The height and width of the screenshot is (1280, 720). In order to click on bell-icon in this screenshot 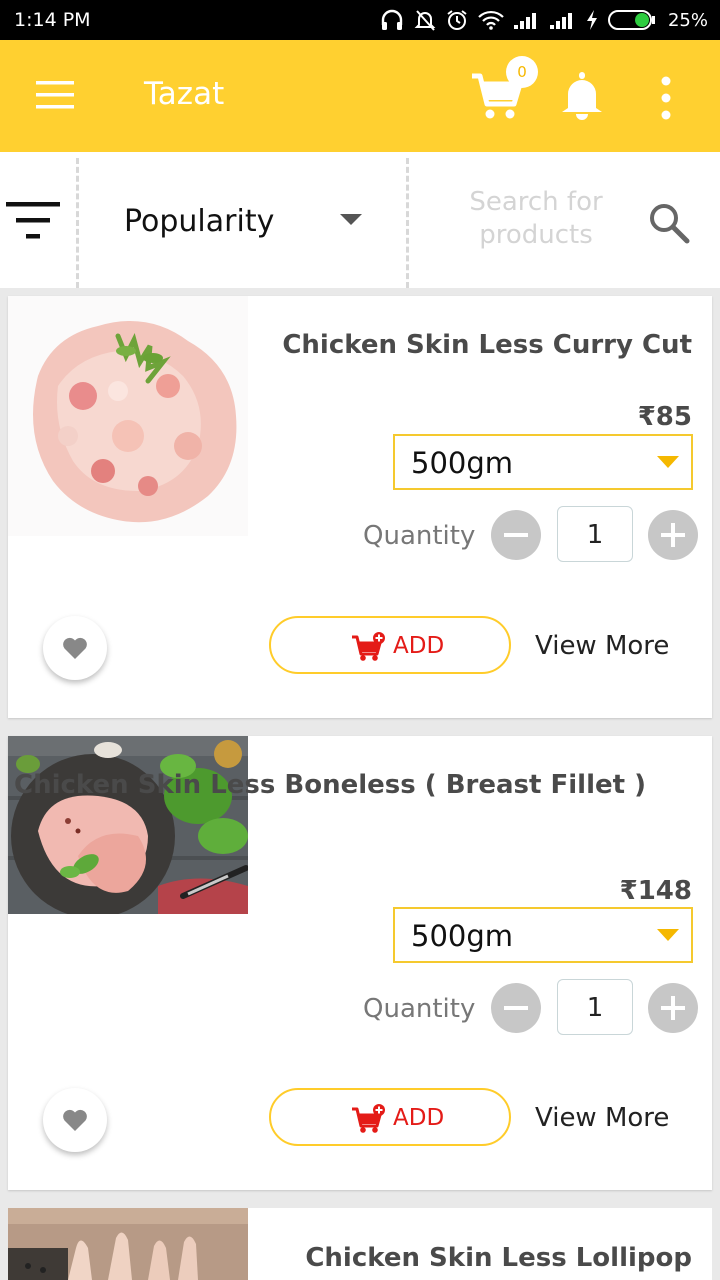, I will do `click(582, 96)`.